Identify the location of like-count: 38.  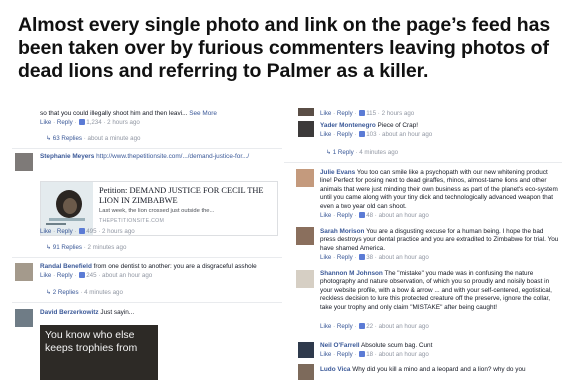
(370, 257).